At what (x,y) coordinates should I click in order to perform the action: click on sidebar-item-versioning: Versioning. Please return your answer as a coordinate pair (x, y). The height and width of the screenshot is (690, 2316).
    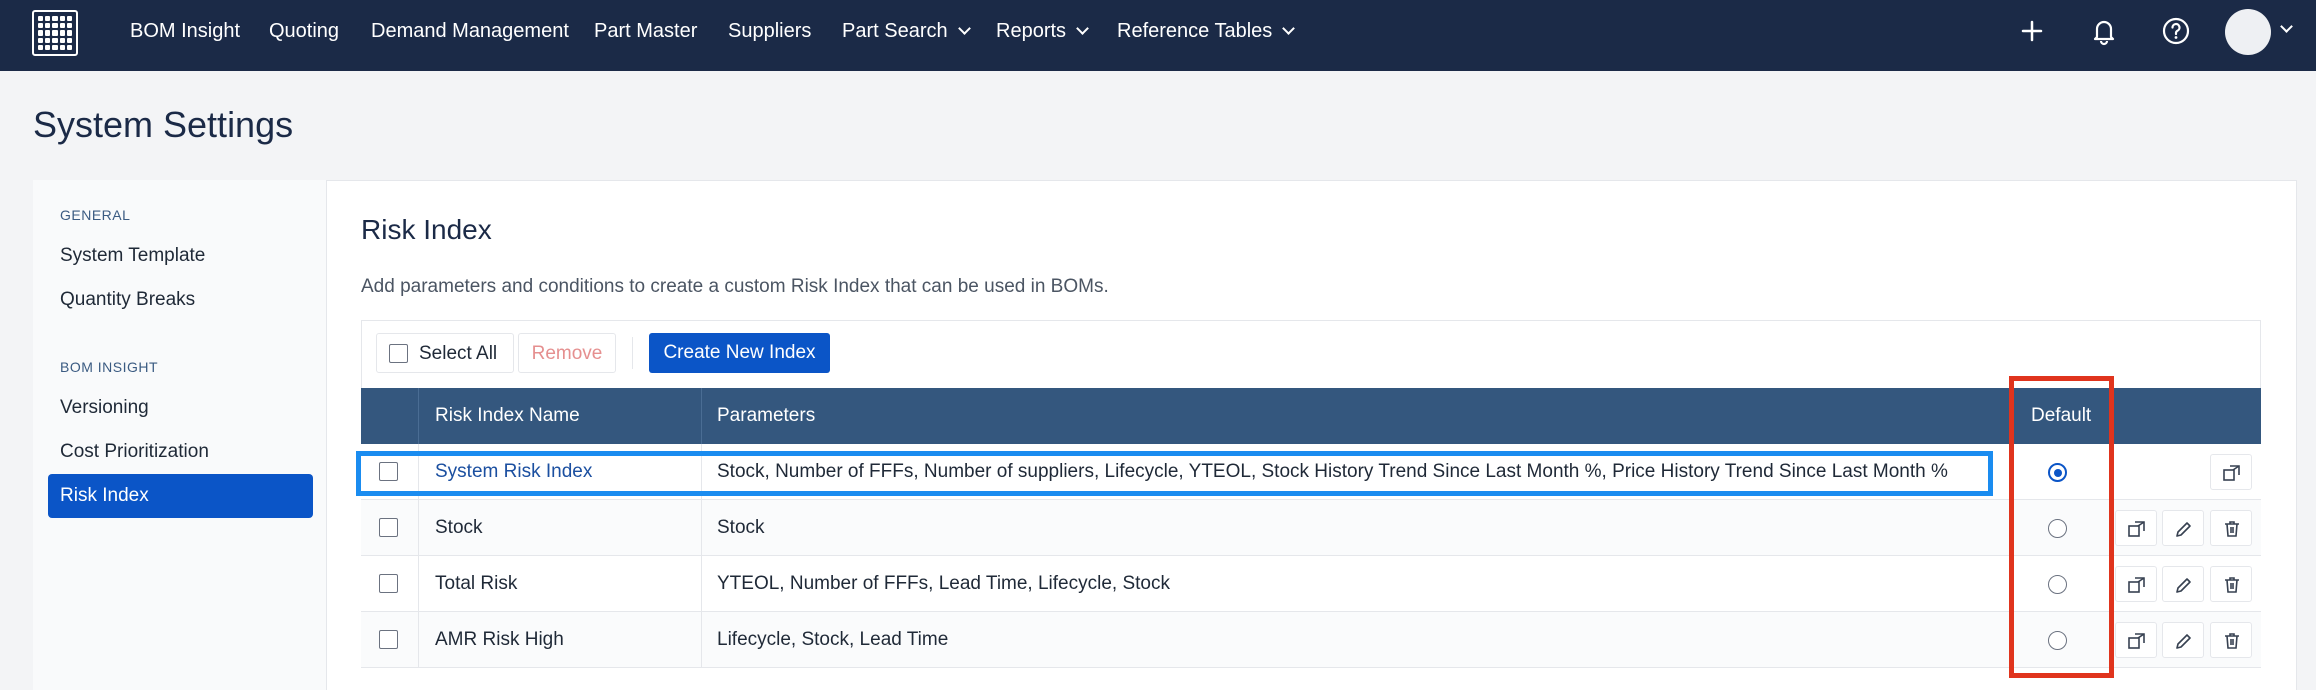
    Looking at the image, I should click on (104, 408).